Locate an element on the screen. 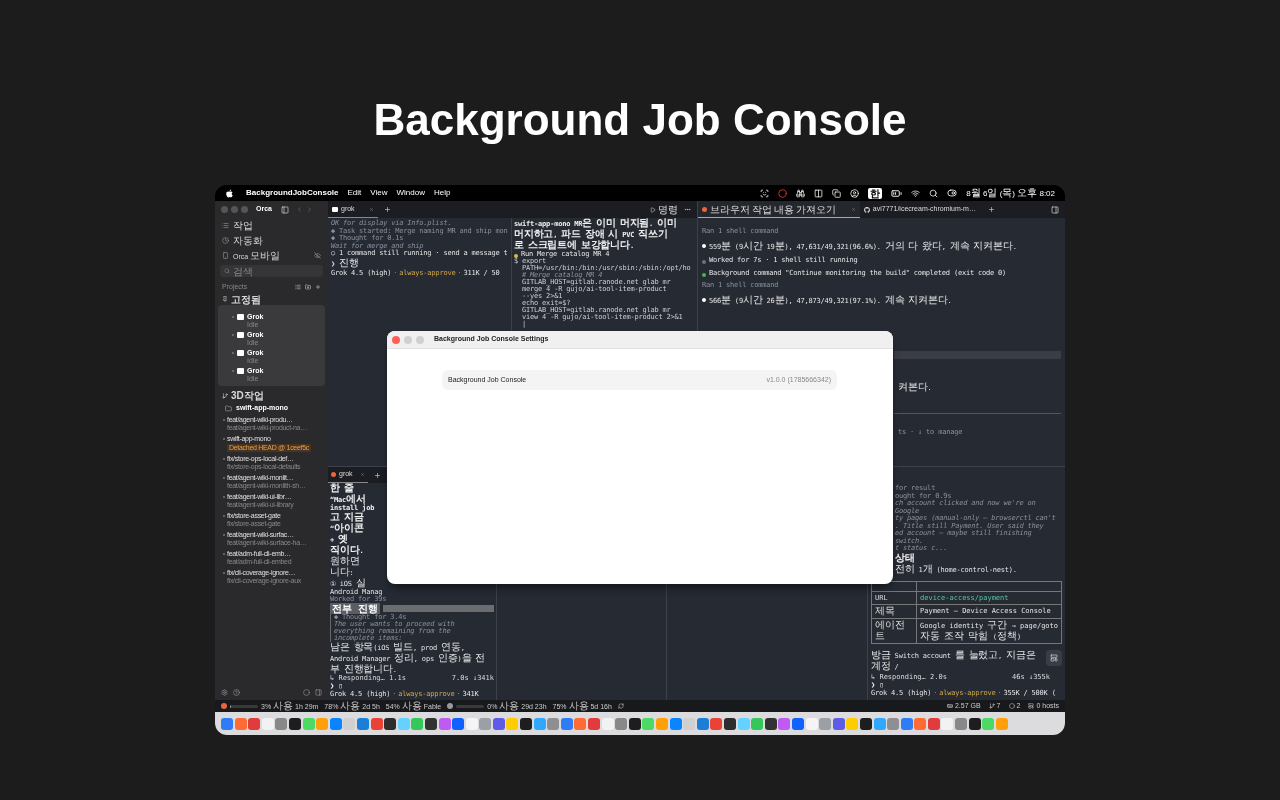 The image size is (1280, 800). run-button: 명령 is located at coordinates (664, 209).